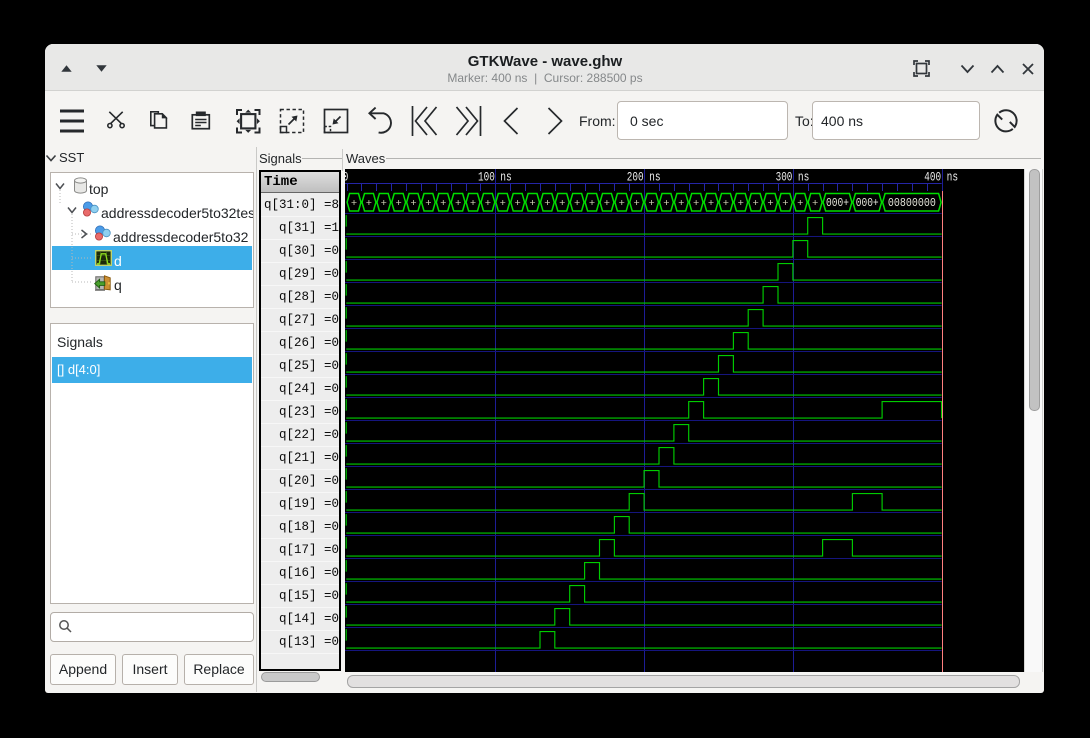 This screenshot has width=1090, height=738. I want to click on svg-text: 300, so click(784, 178).